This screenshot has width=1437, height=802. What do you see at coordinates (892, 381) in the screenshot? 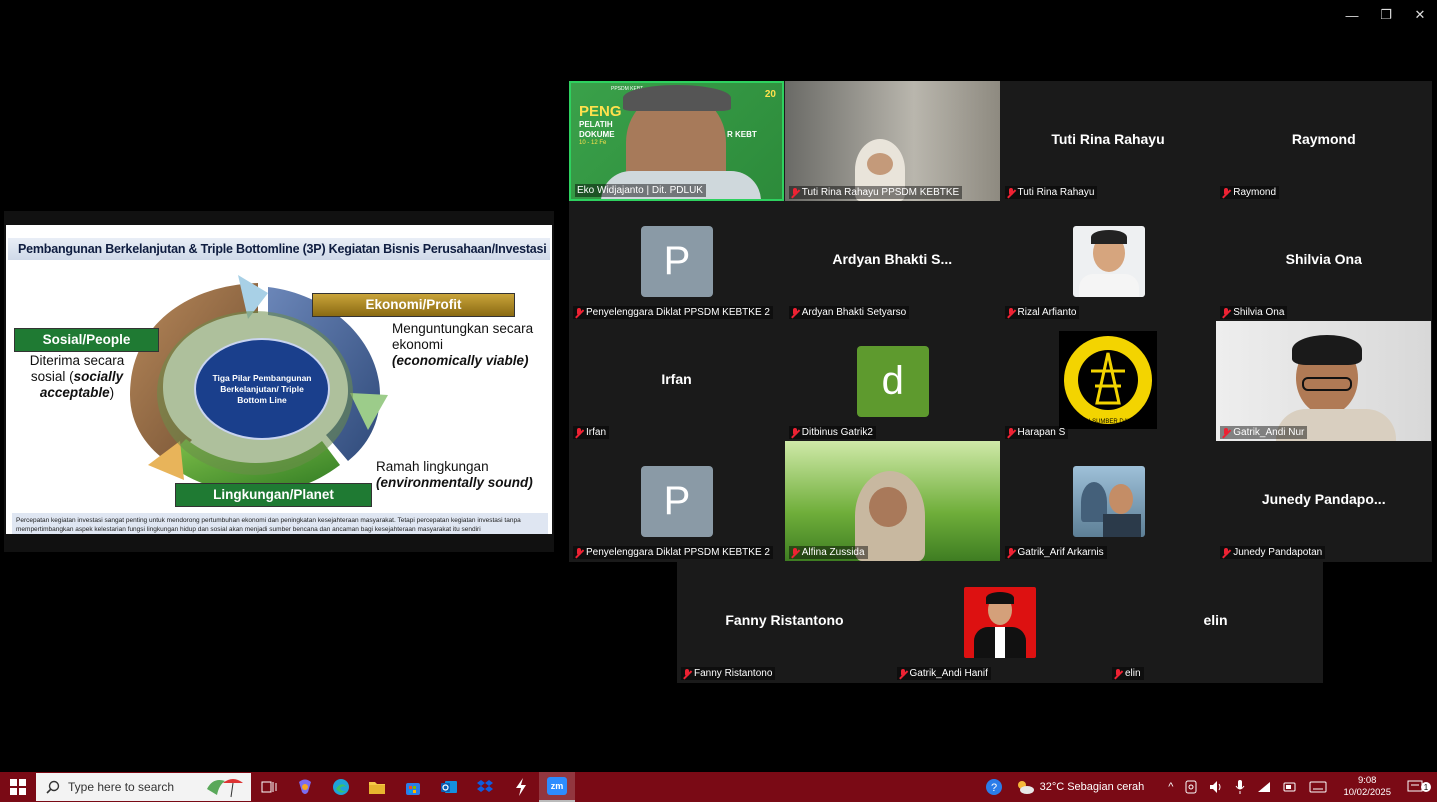
I see `participant-tile: d Ditbinus Gatrik2` at bounding box center [892, 381].